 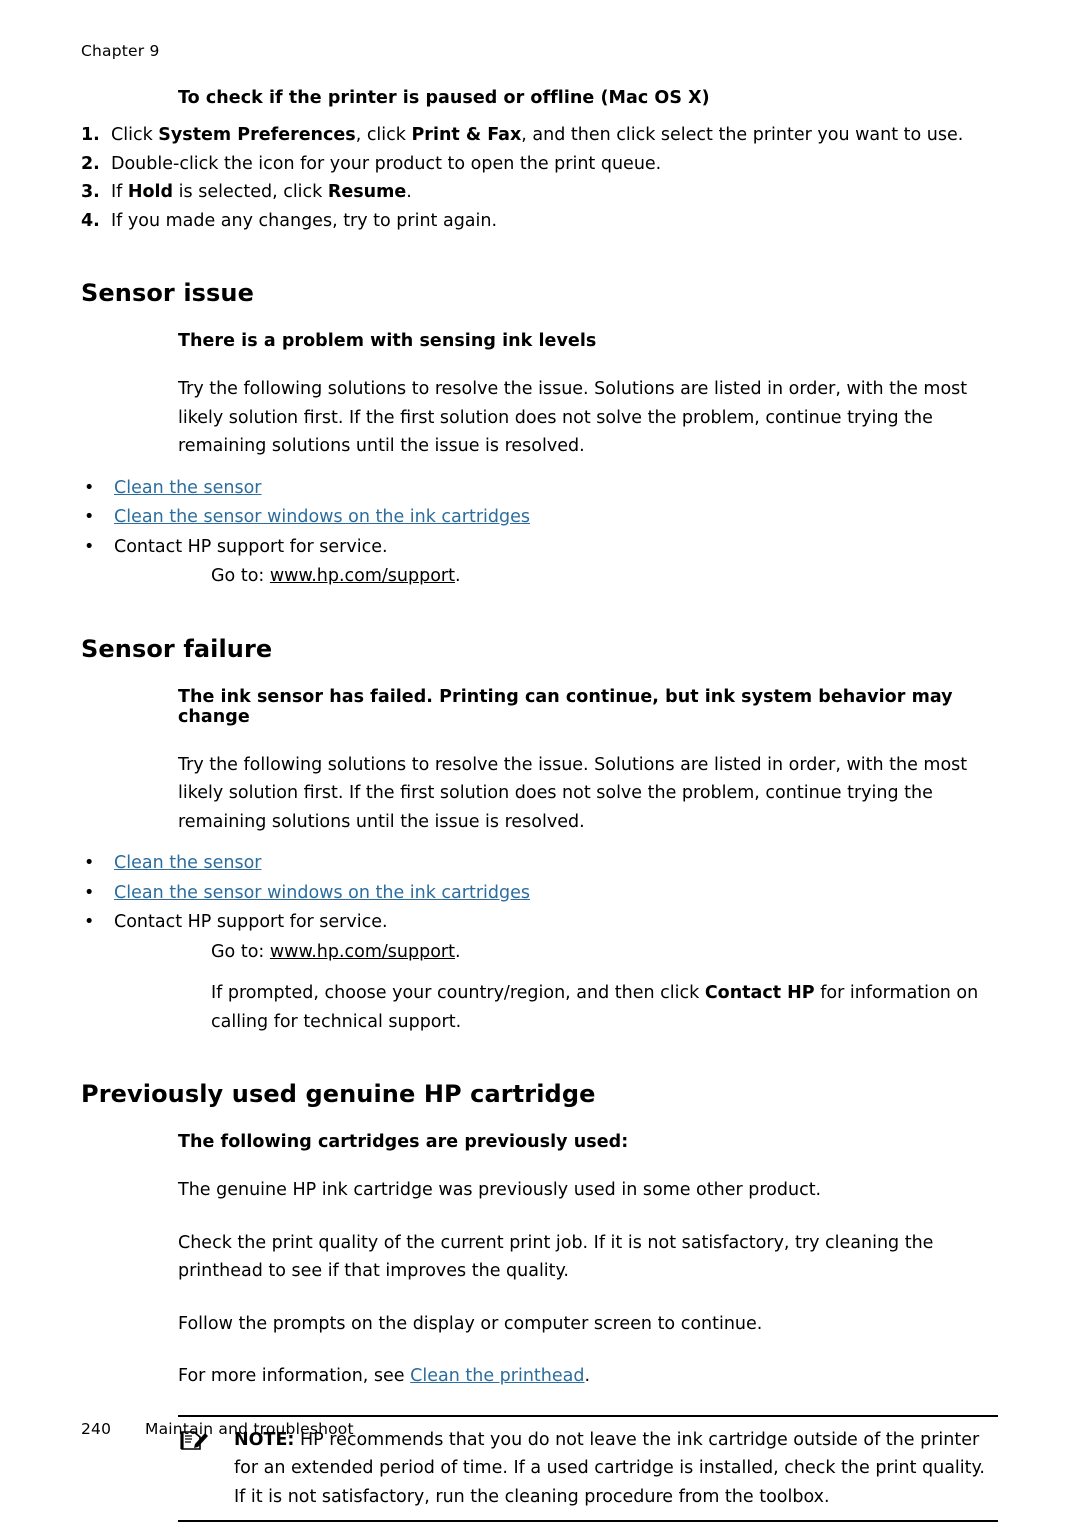 What do you see at coordinates (605, 952) in the screenshot?
I see `sensor-failure-goto: Go to: www.hp.com/support.` at bounding box center [605, 952].